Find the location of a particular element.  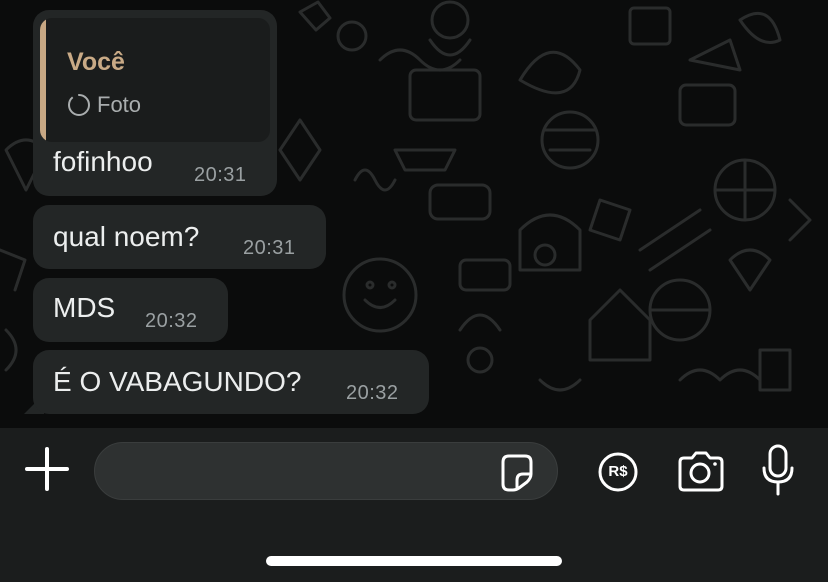

message-text: fofinhoo is located at coordinates (103, 161).